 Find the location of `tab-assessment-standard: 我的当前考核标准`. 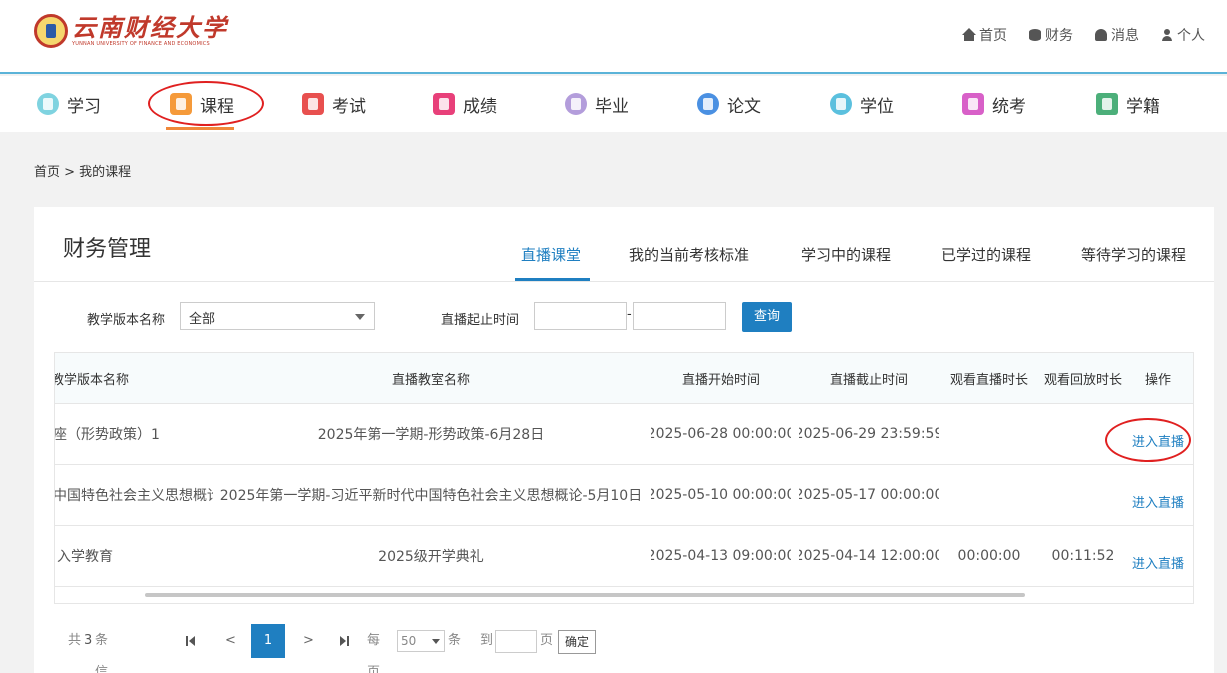

tab-assessment-standard: 我的当前考核标准 is located at coordinates (689, 254).